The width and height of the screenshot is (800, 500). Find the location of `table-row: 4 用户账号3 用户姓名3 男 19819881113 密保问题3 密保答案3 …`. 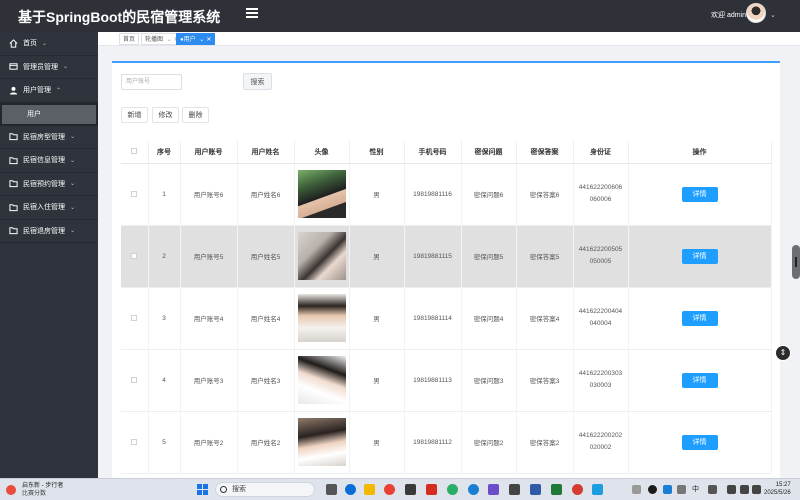

table-row: 4 用户账号3 用户姓名3 男 19819881113 密保问题3 密保答案3 … is located at coordinates (446, 380).